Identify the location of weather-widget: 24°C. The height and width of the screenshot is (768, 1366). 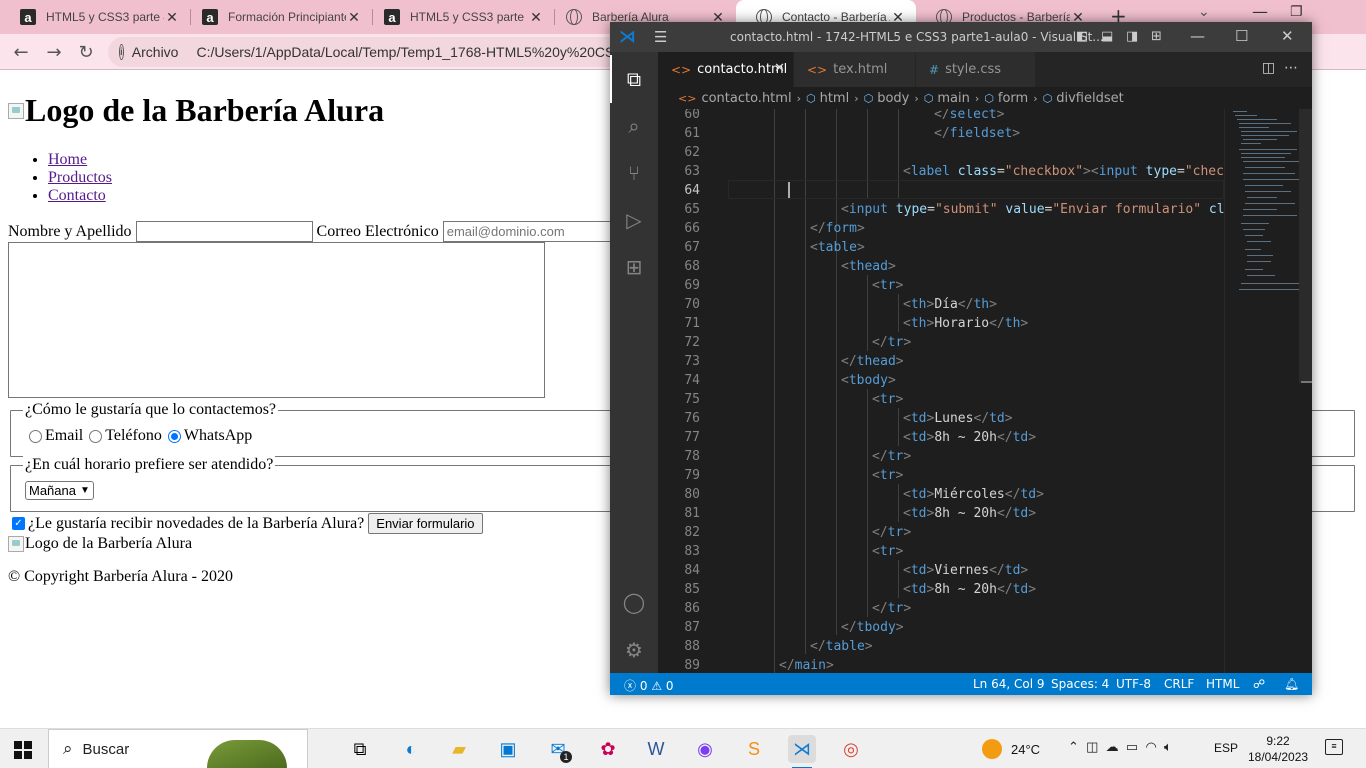
(1011, 749).